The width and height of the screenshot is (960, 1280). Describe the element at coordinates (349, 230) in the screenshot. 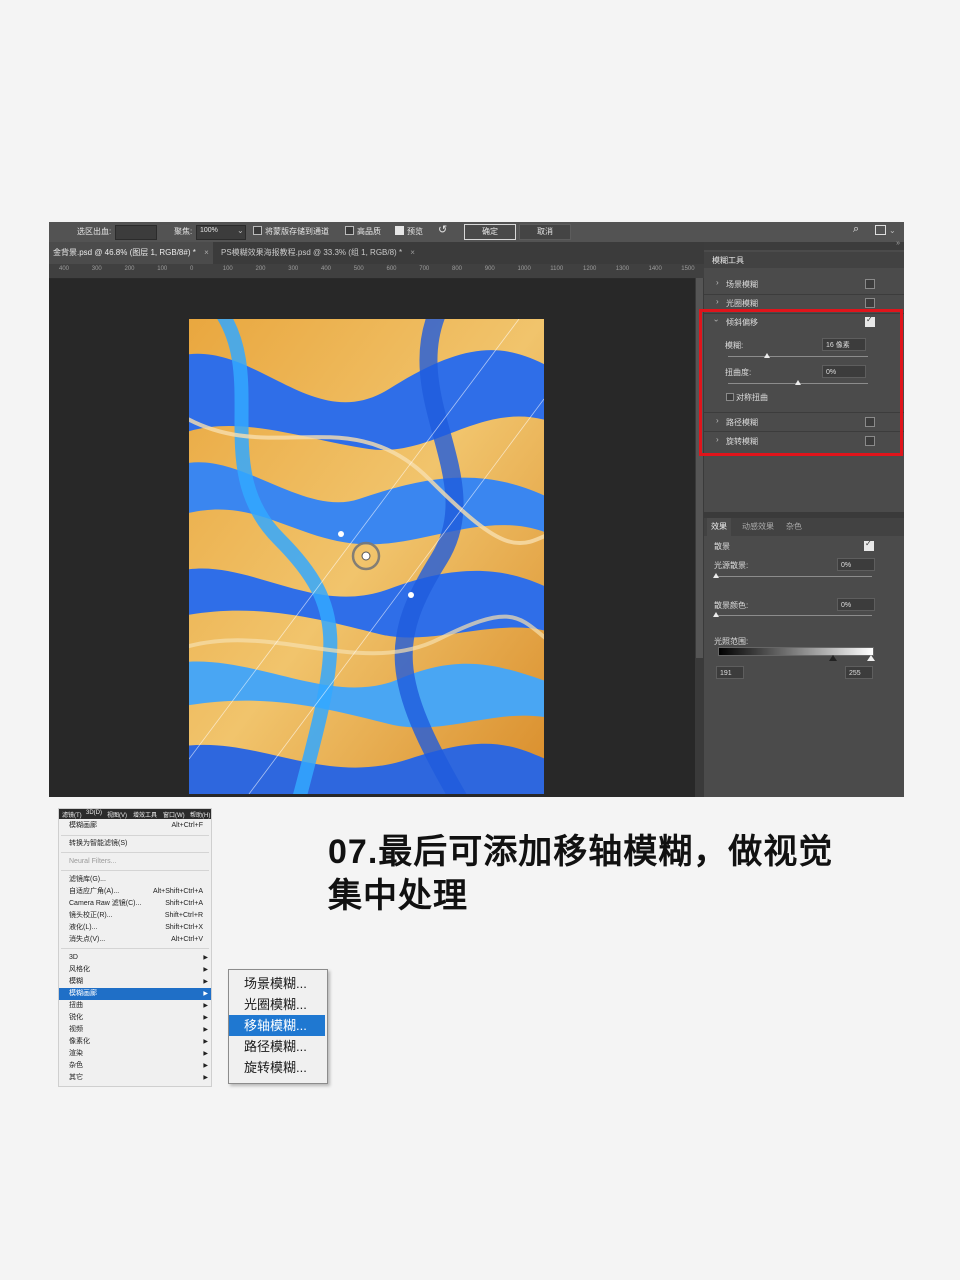

I see `checkbox-icon` at that location.